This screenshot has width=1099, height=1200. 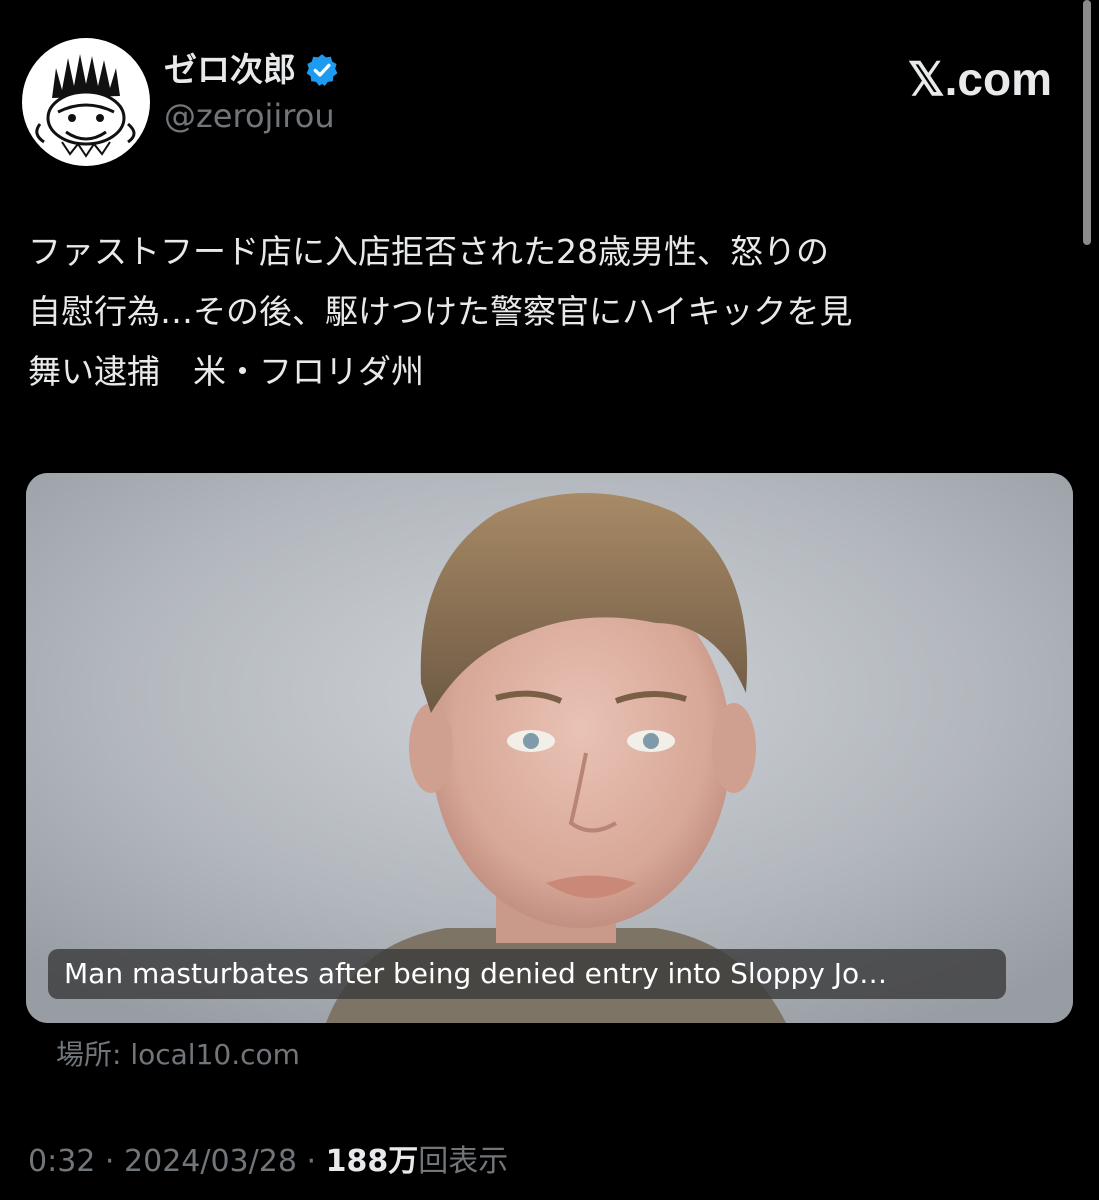 I want to click on avatar-illustration, so click(x=86, y=102).